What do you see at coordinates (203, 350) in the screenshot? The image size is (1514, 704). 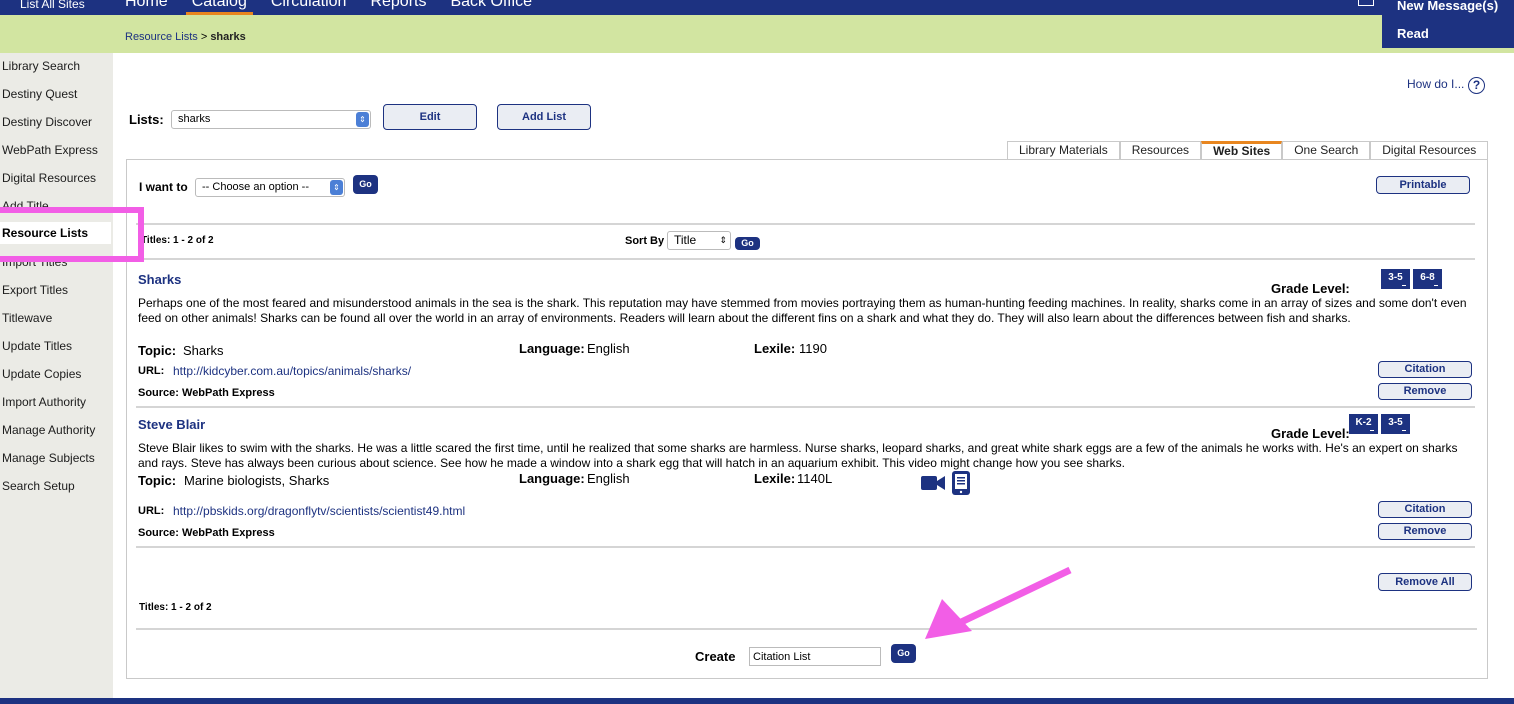 I see `topic-value: Sharks` at bounding box center [203, 350].